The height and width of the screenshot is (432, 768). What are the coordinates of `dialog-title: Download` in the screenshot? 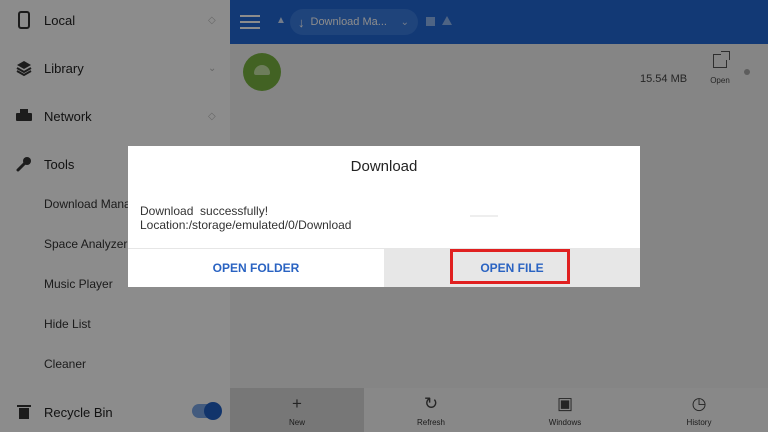 It's located at (384, 166).